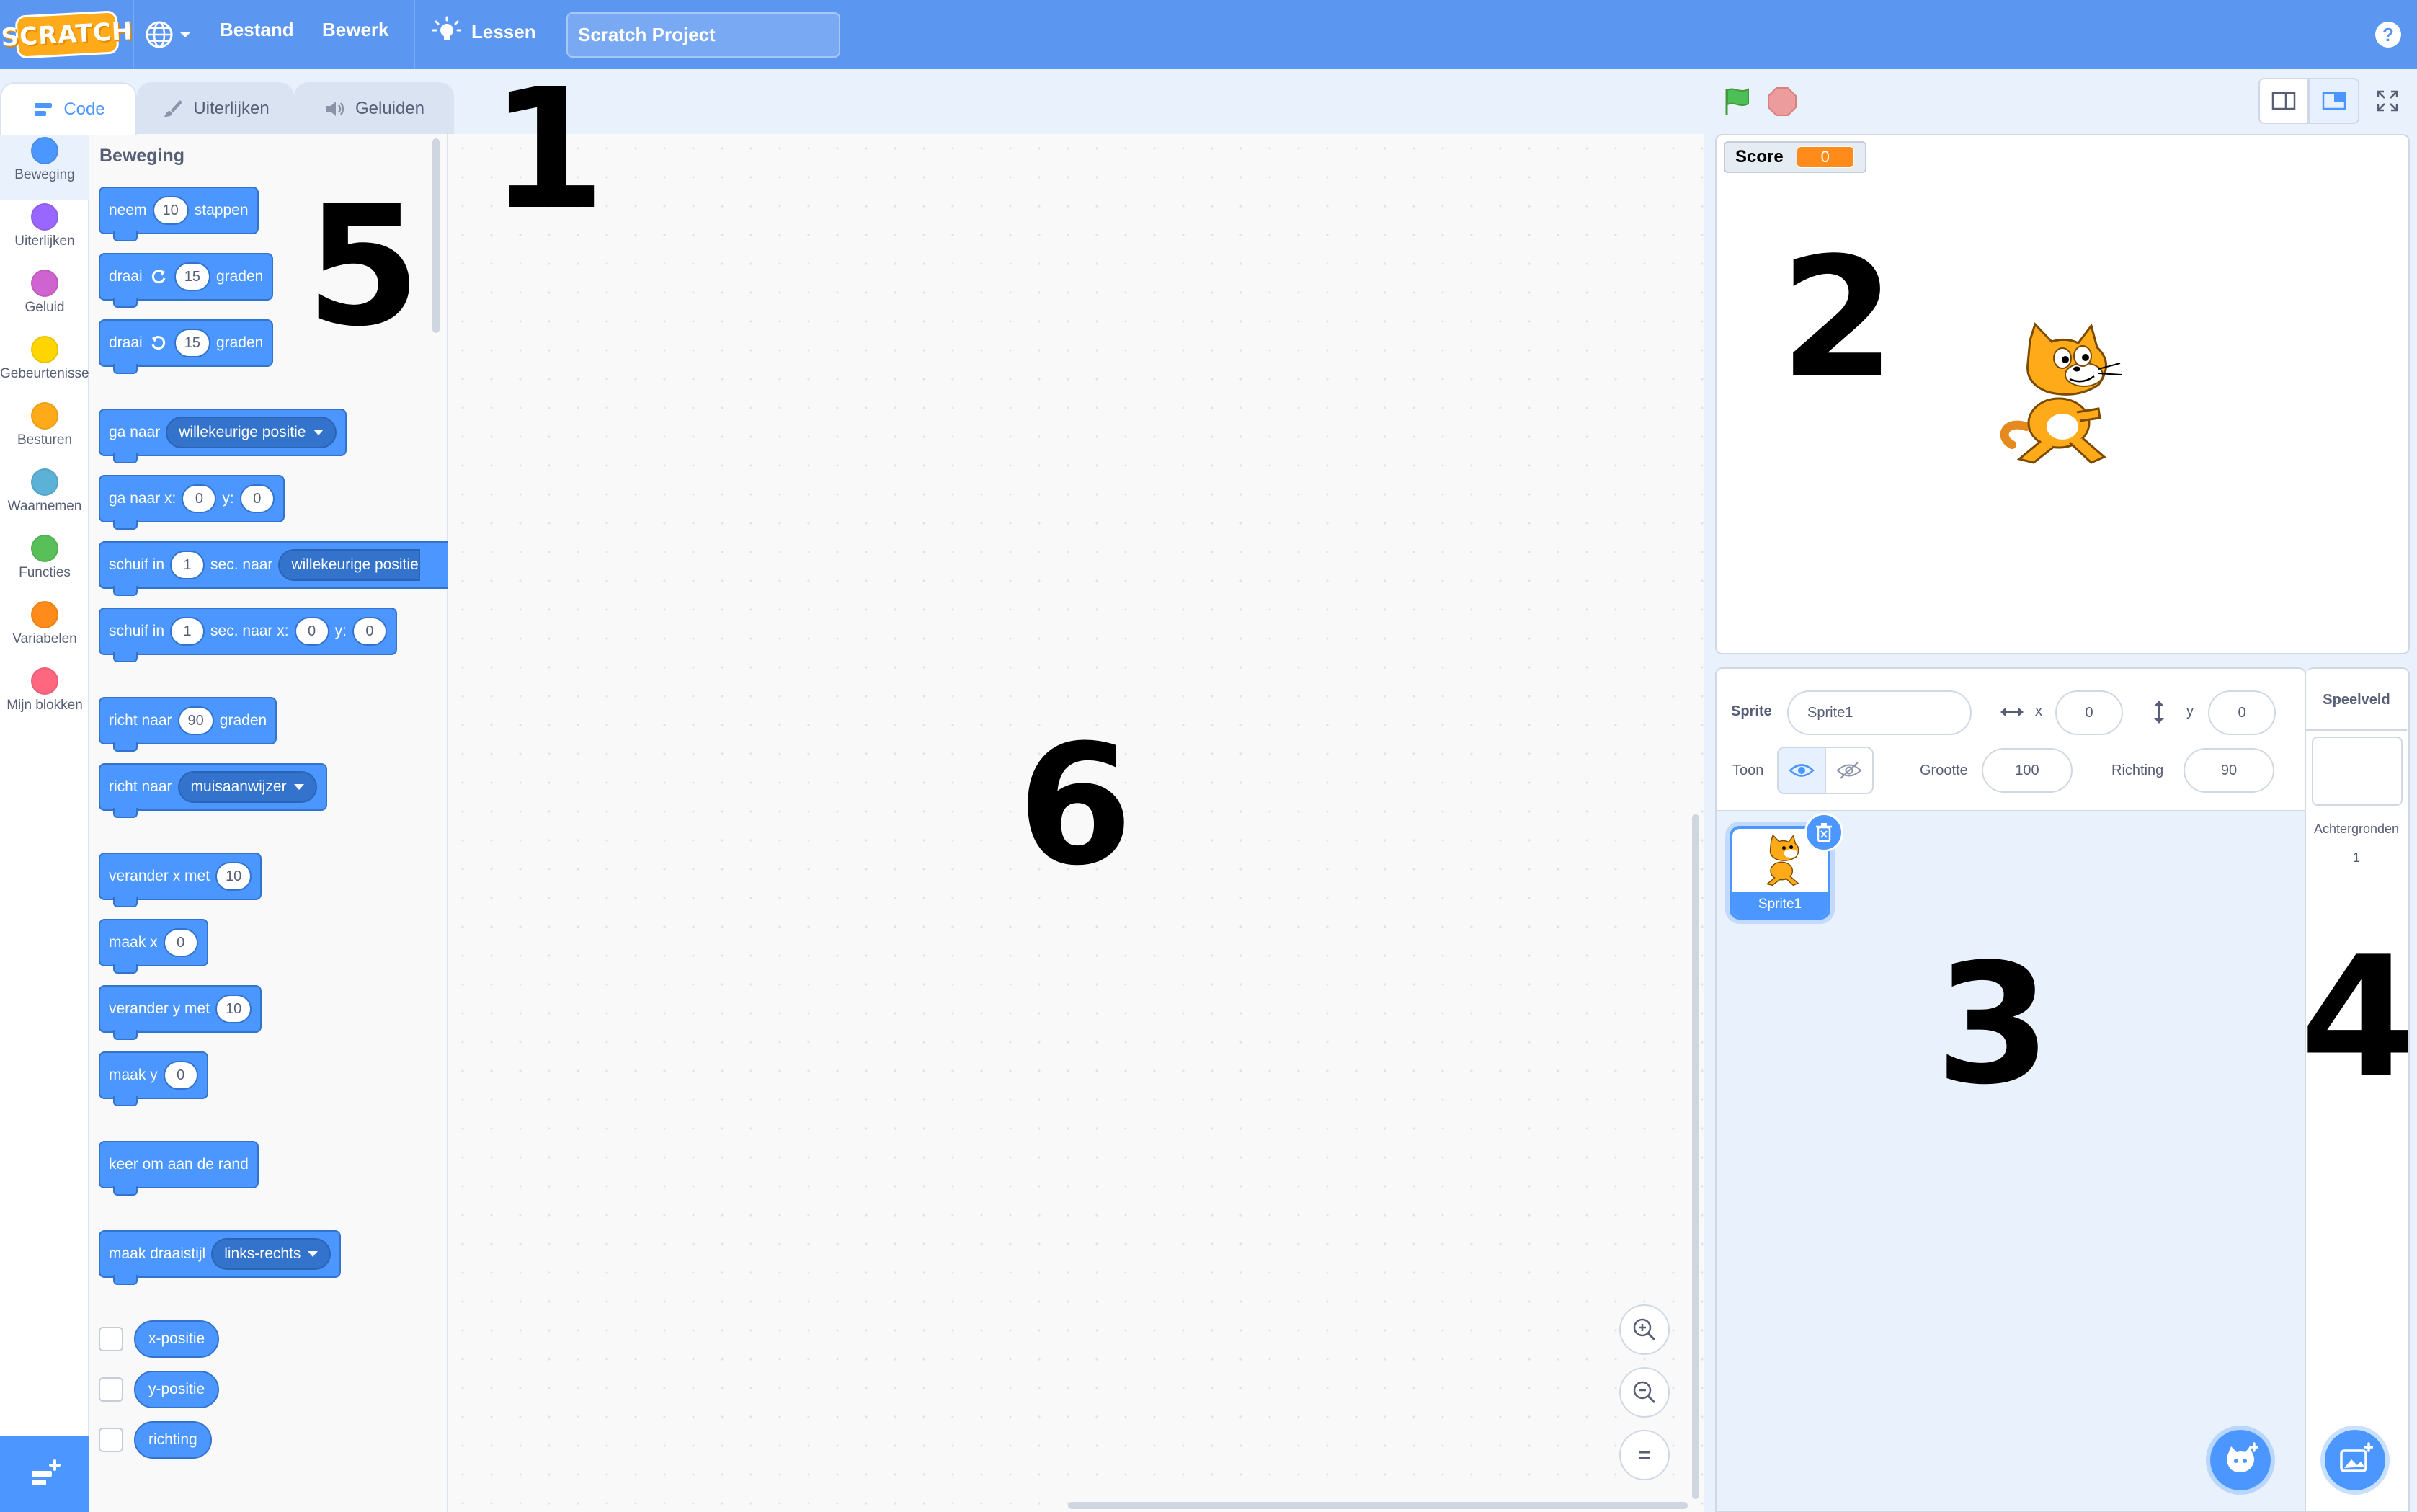  What do you see at coordinates (153, 1079) in the screenshot?
I see `block-set-y: maak y 0` at bounding box center [153, 1079].